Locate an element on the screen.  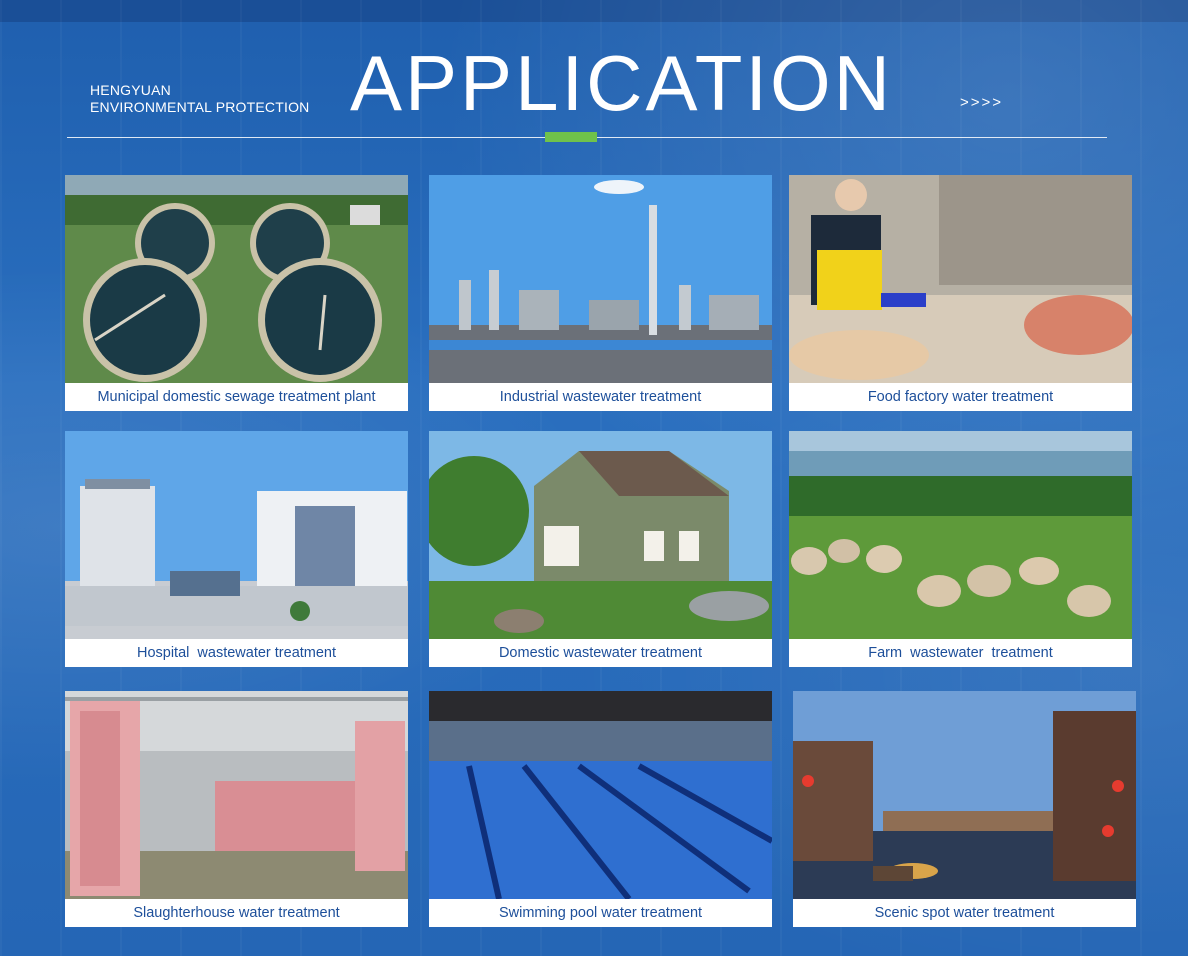
brand-line-2: ENVIRONMENTAL PROTECTION is located at coordinates (200, 107).